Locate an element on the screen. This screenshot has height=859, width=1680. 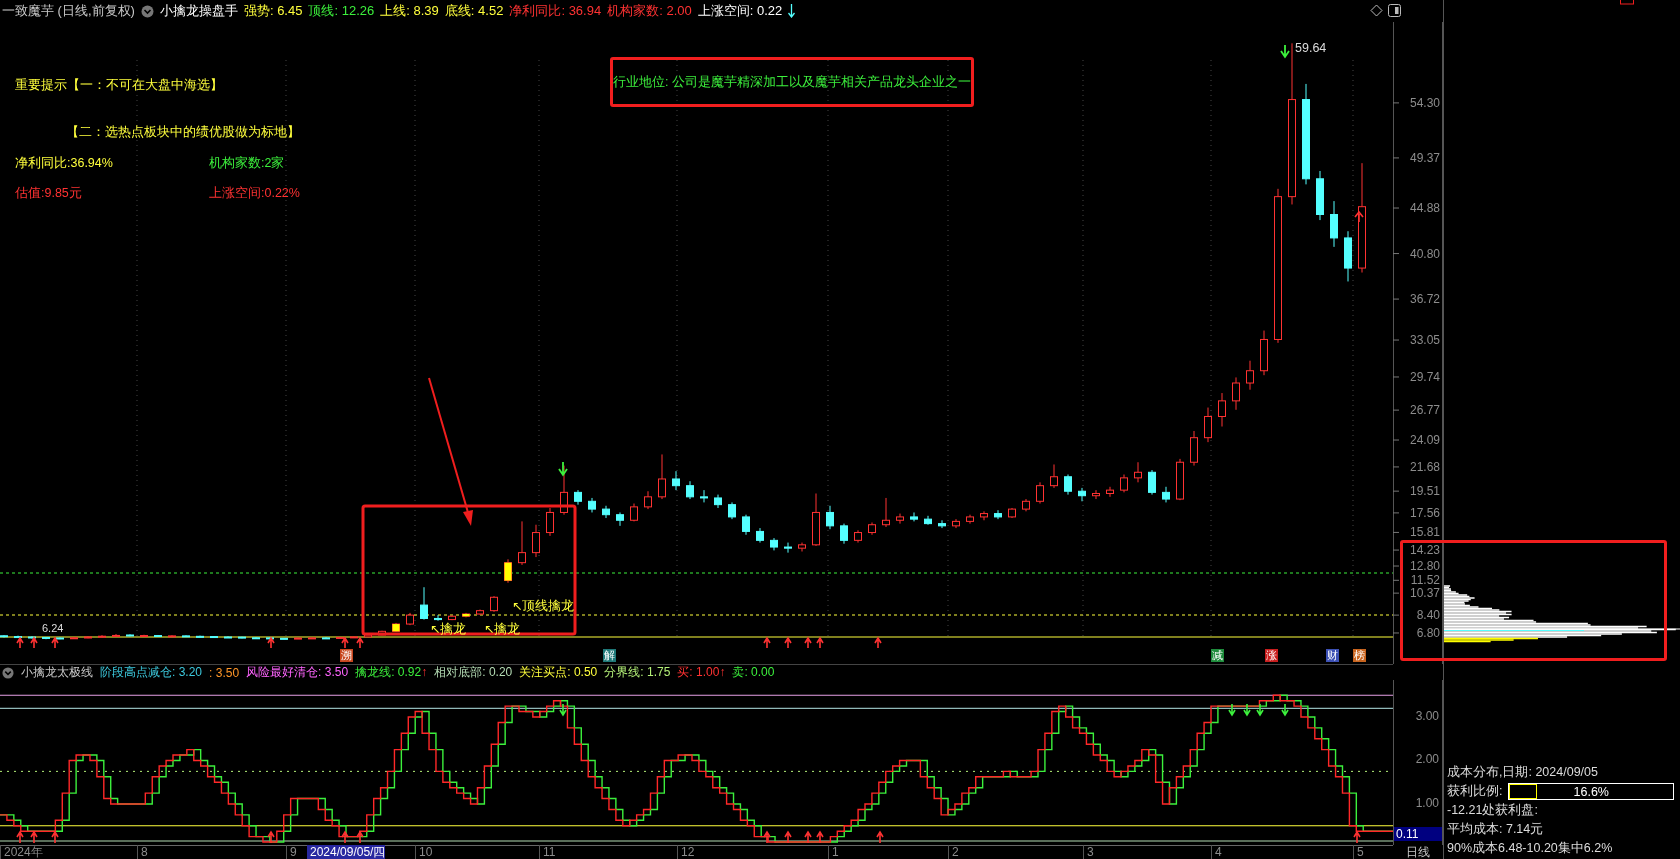
price-axis-label: 12.80 is located at coordinates (1424, 566).